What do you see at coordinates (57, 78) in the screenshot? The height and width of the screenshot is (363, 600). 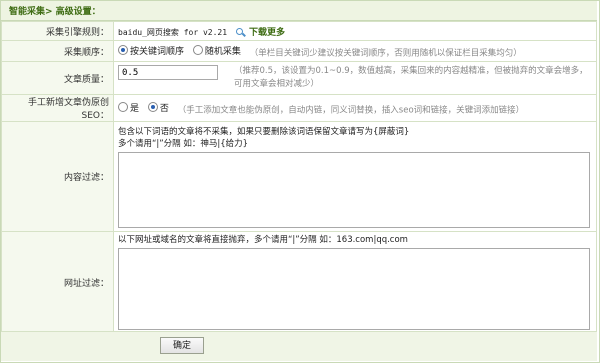 I see `quality-label: 文章质量：` at bounding box center [57, 78].